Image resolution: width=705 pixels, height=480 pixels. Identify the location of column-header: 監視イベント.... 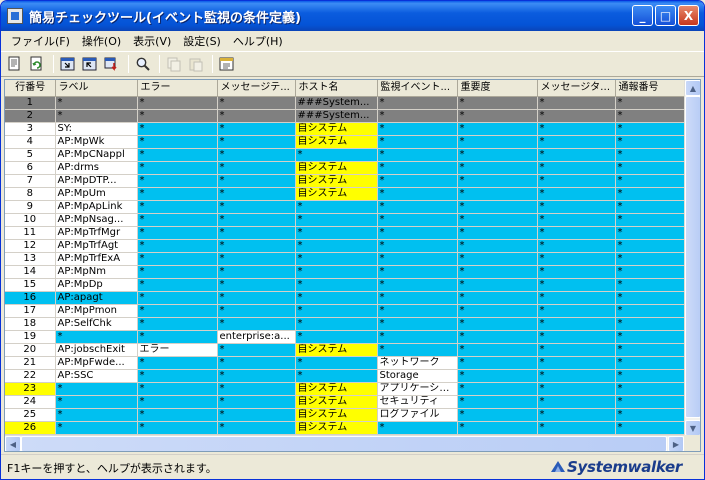
(417, 88).